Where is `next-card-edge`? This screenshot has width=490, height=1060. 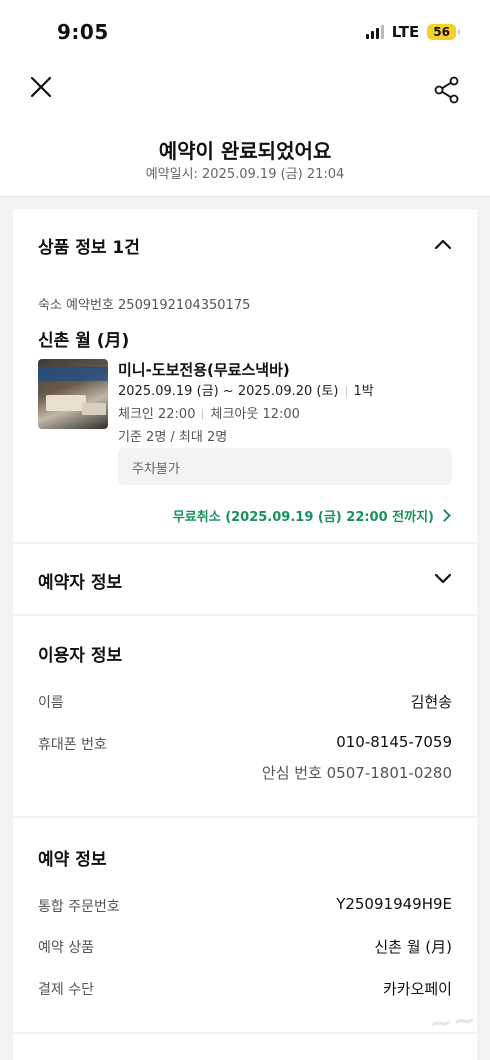 next-card-edge is located at coordinates (245, 1047).